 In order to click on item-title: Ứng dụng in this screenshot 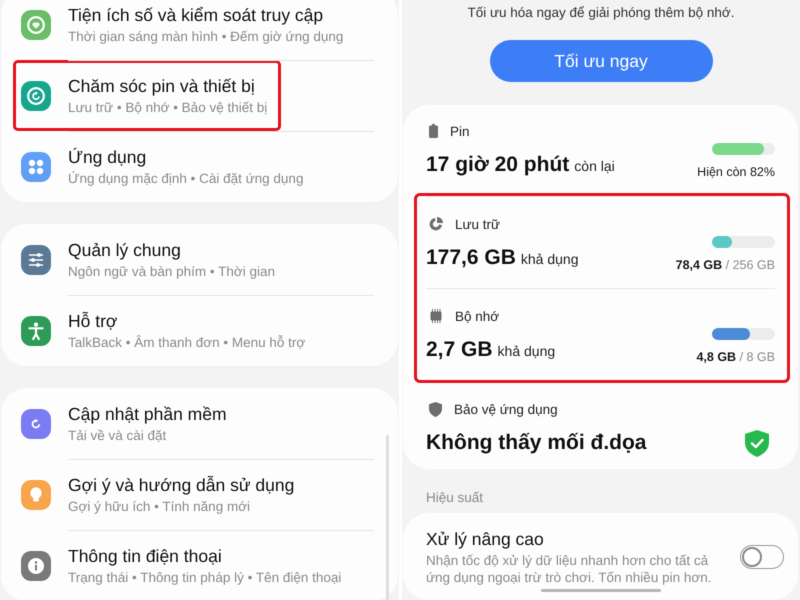, I will do `click(186, 157)`.